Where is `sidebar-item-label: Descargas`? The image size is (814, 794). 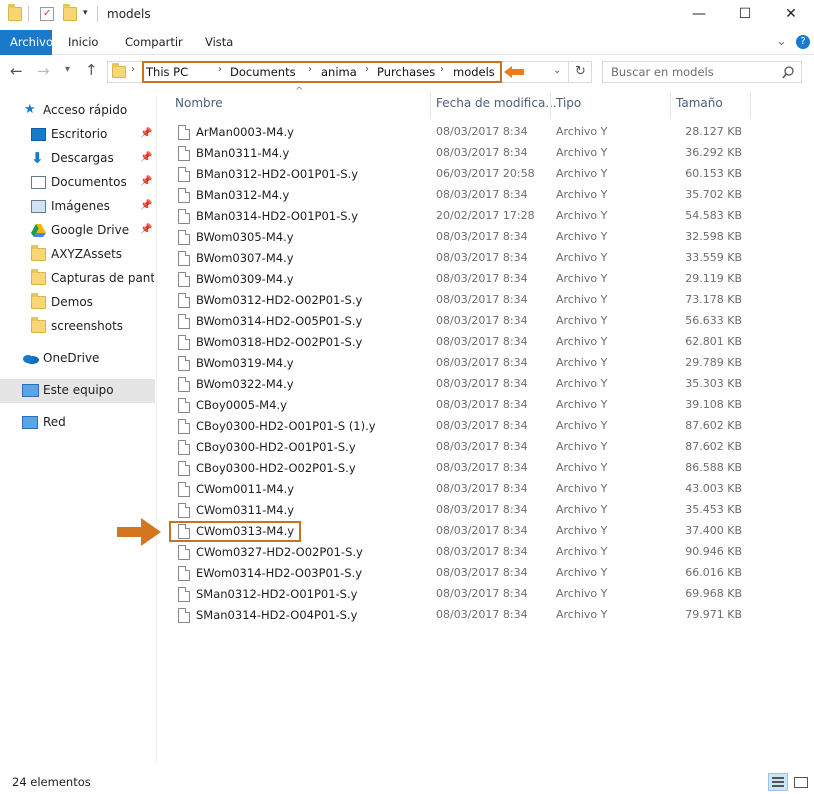 sidebar-item-label: Descargas is located at coordinates (82, 158).